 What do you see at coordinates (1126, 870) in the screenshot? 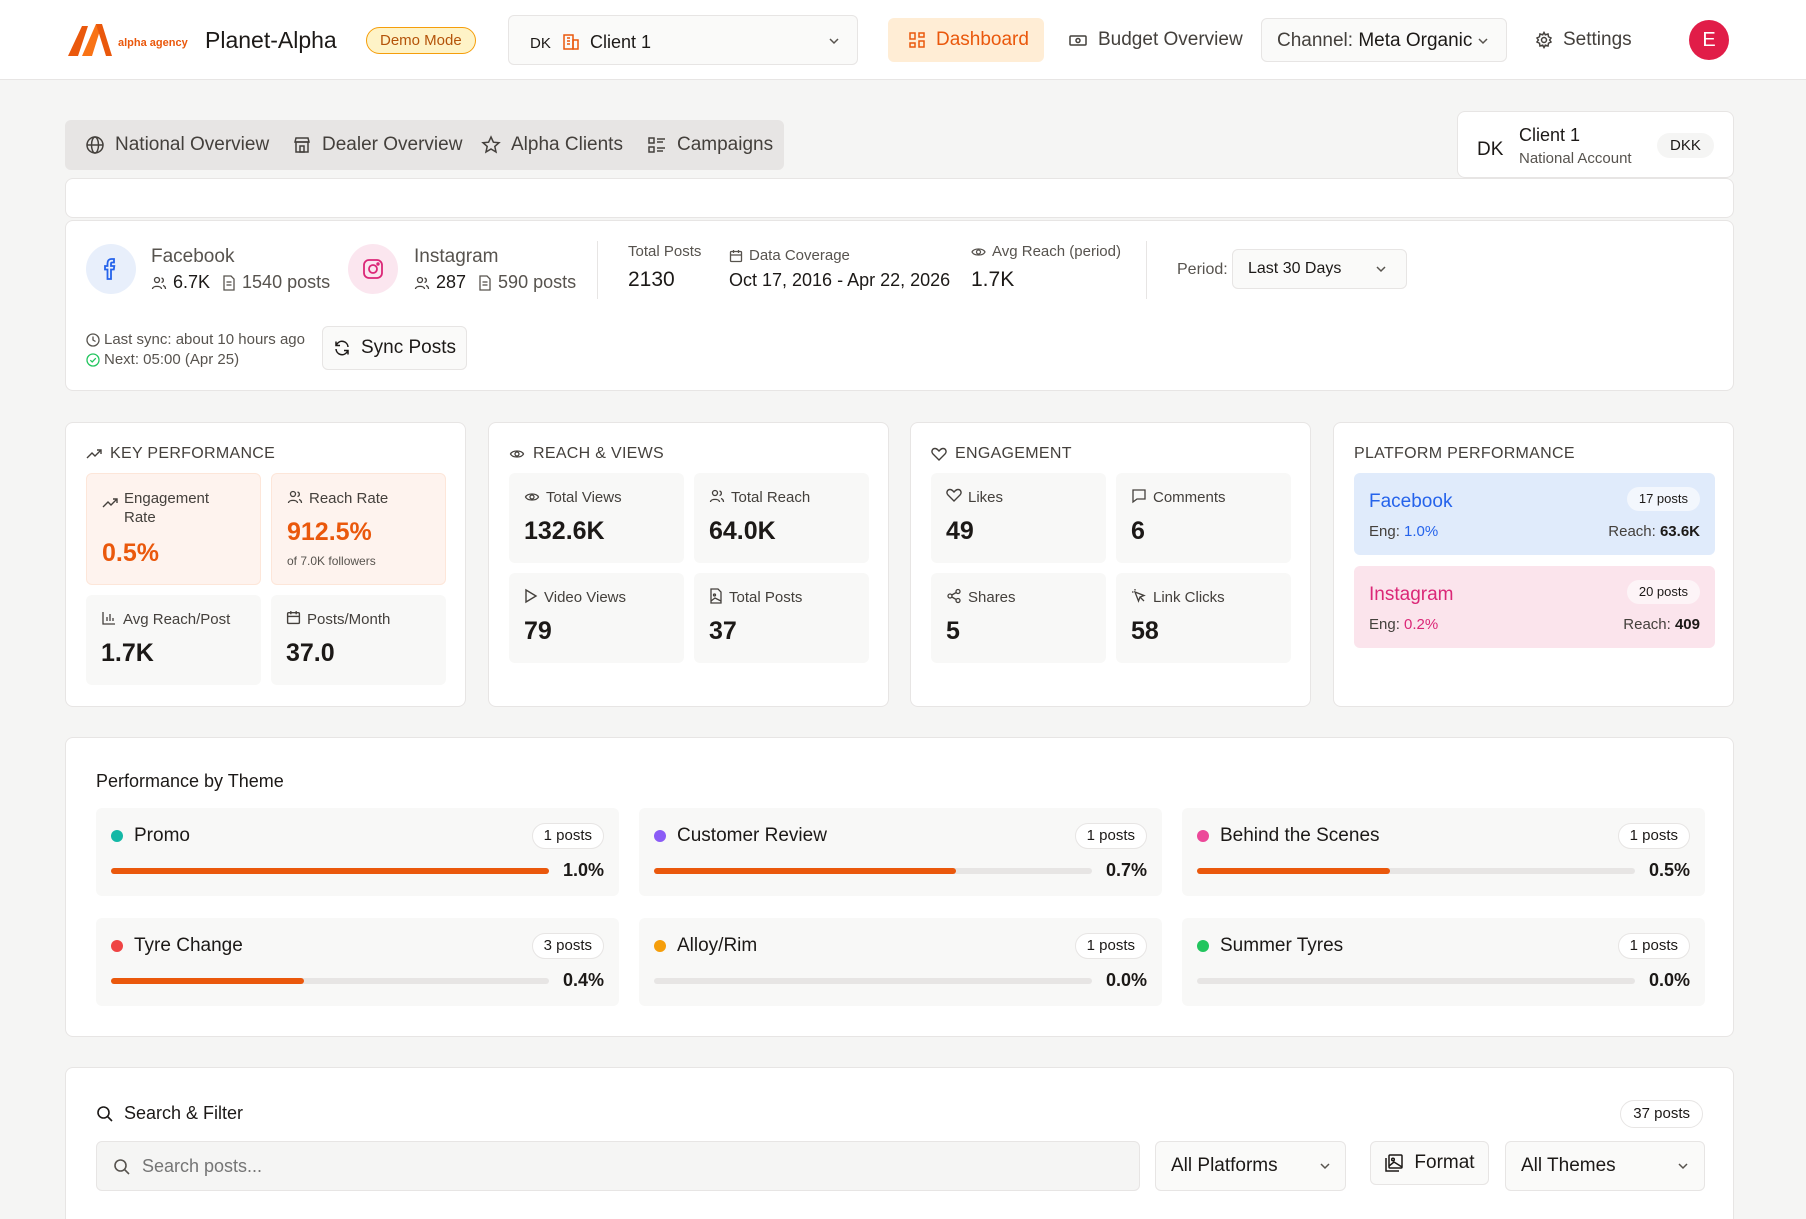
I see `theme-engagement-pct: 0.7%` at bounding box center [1126, 870].